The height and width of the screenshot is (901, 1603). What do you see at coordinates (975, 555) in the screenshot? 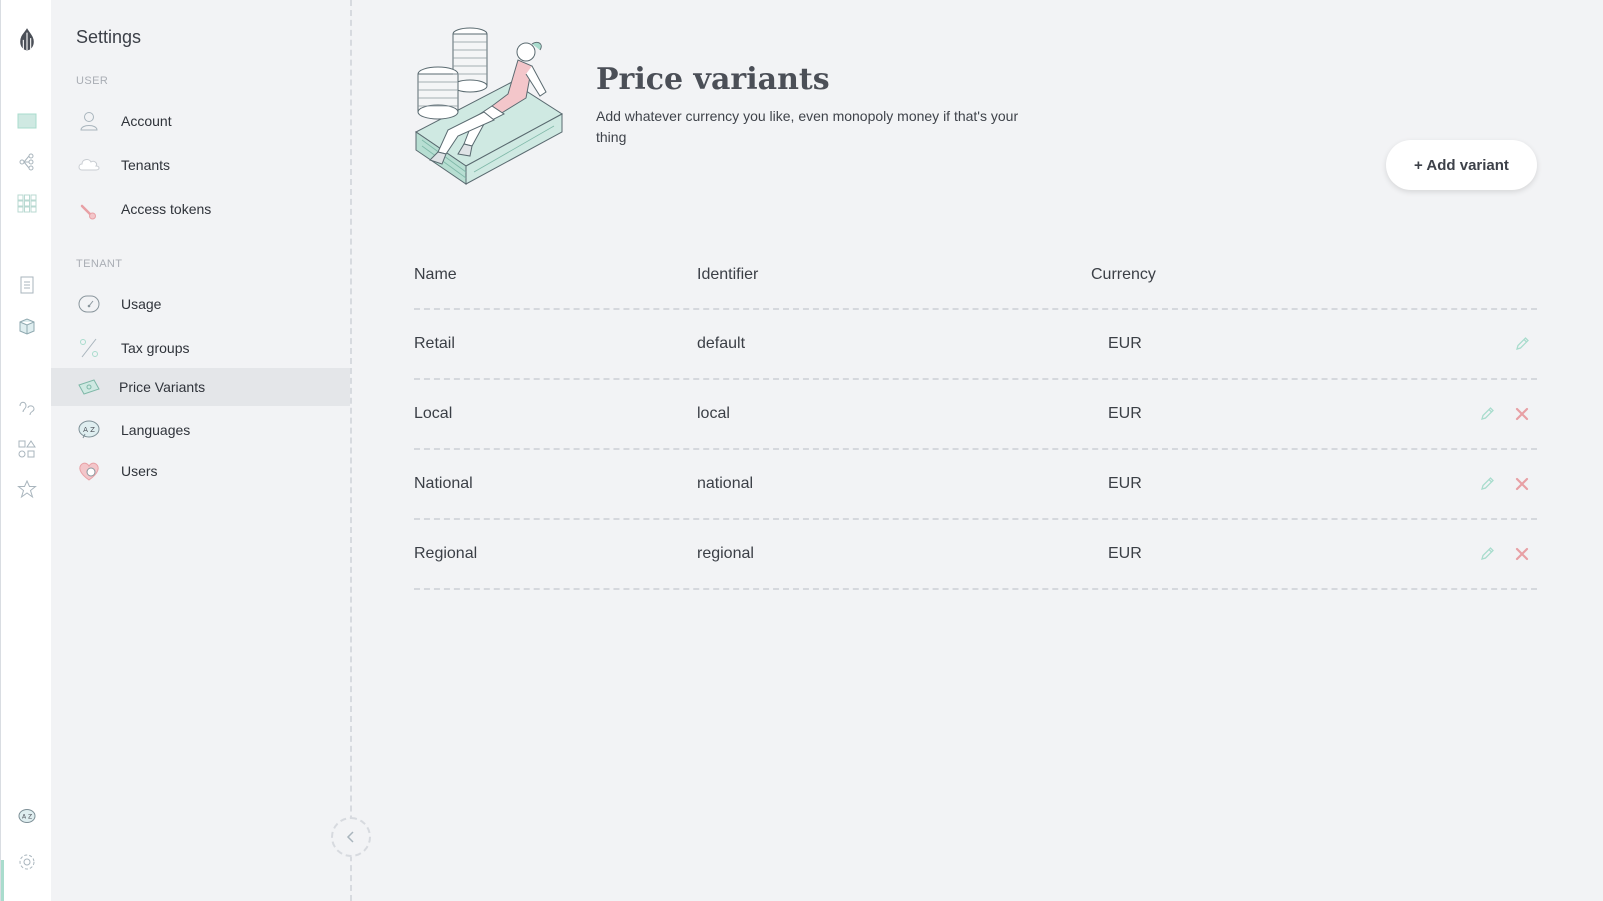
I see `table-row: Regional regional EUR` at bounding box center [975, 555].